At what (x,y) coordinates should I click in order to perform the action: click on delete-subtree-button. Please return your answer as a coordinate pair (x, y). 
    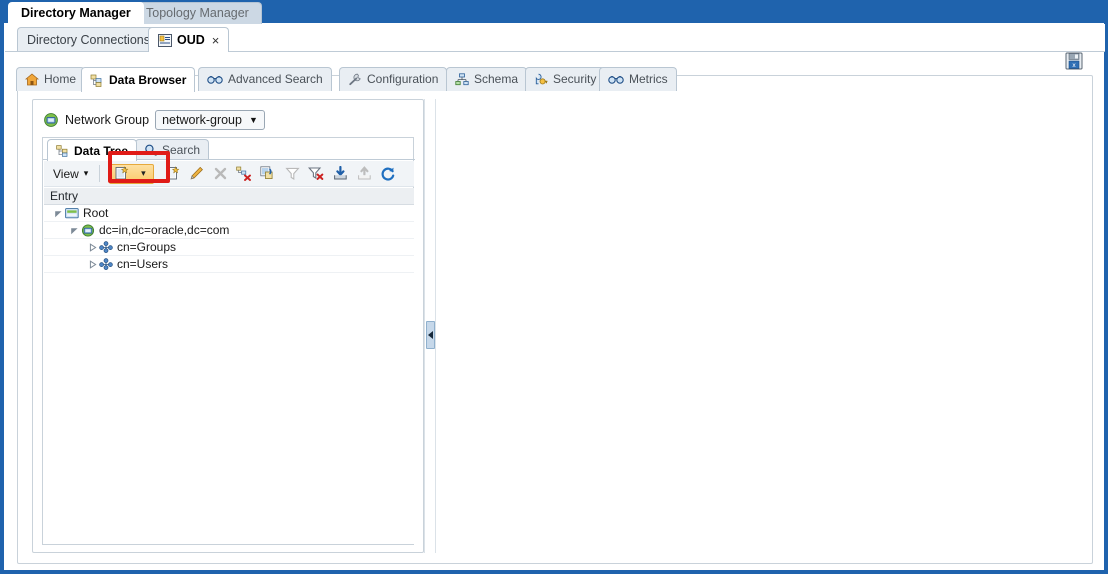
    Looking at the image, I should click on (244, 174).